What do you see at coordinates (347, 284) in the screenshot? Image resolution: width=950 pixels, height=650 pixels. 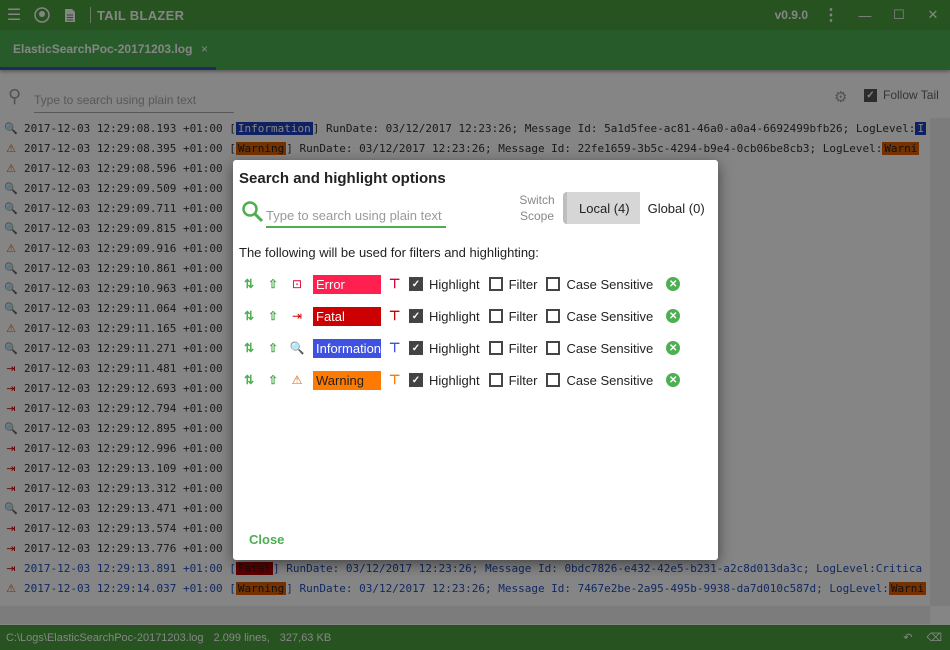 I see `rule-text-input: Error` at bounding box center [347, 284].